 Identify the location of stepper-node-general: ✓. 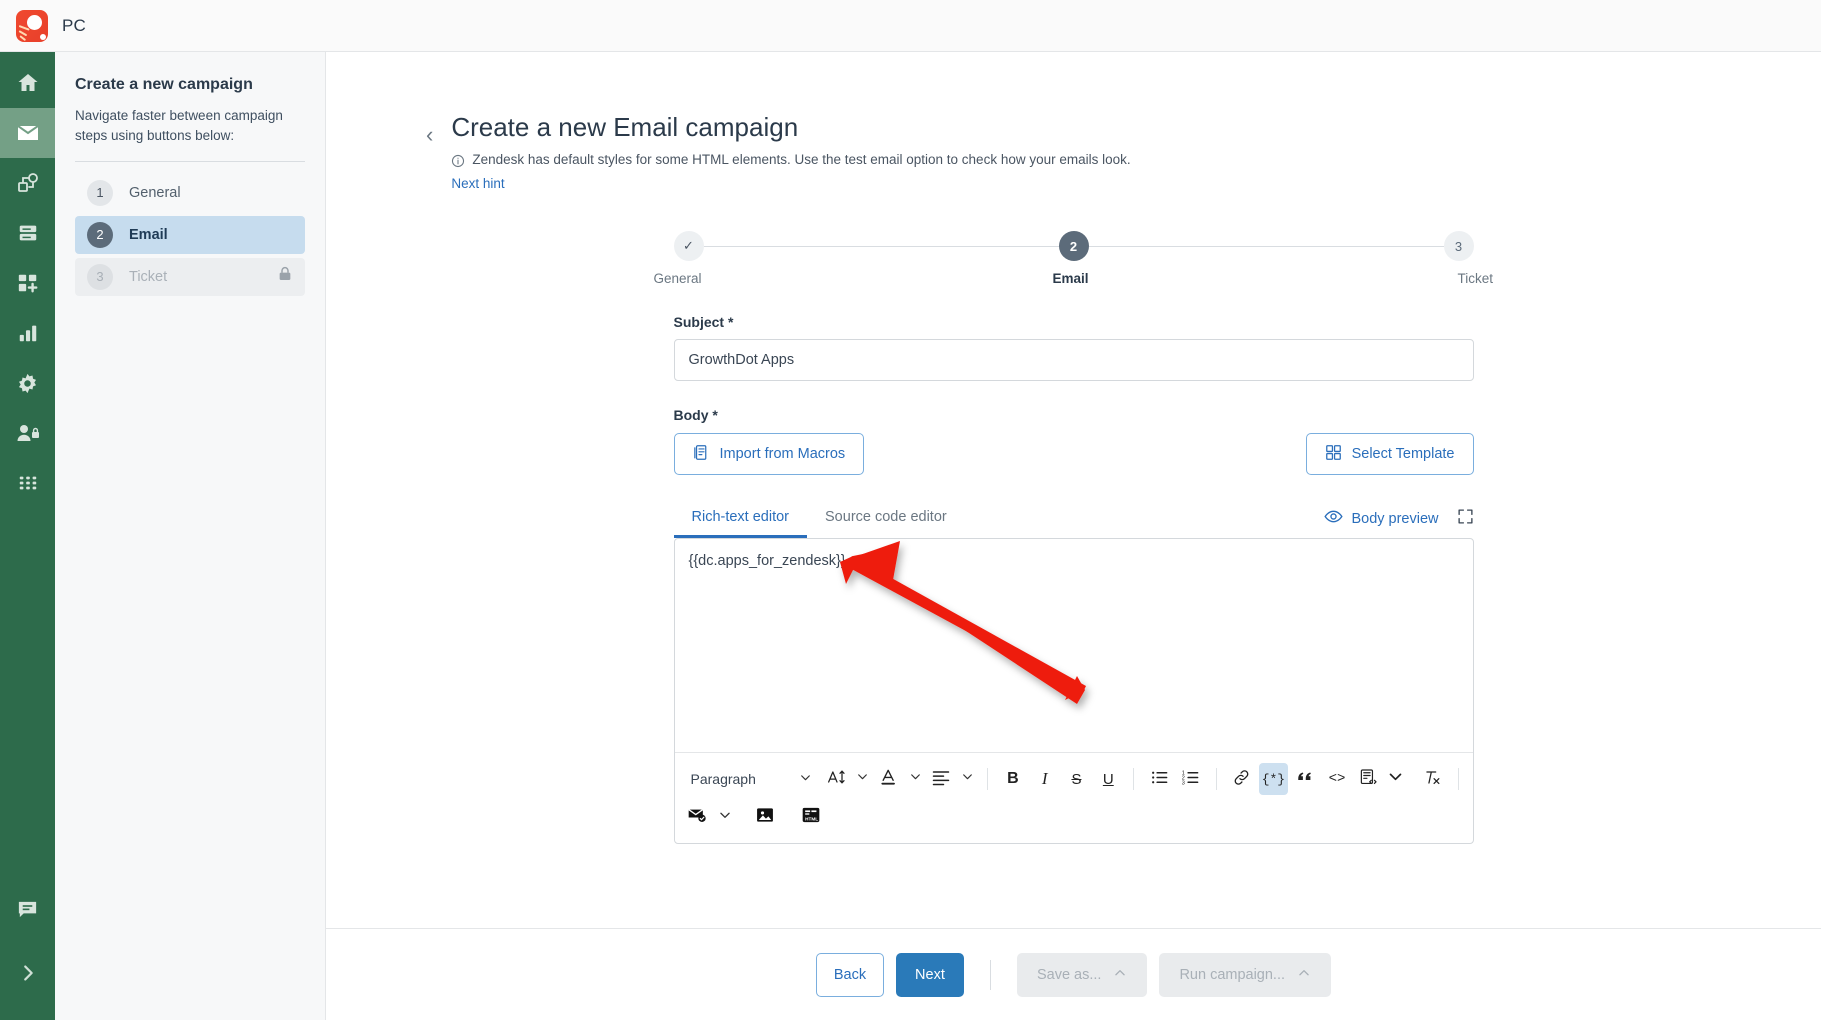
(688, 246).